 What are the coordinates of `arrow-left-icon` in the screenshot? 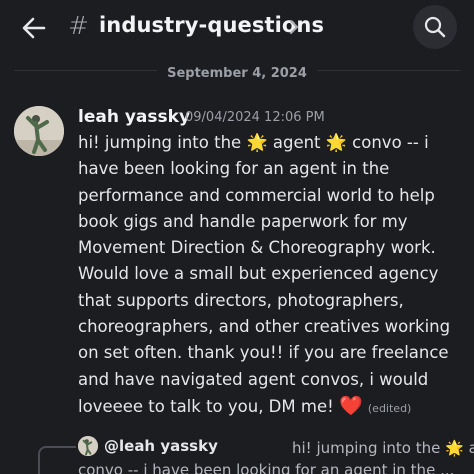 It's located at (34, 28).